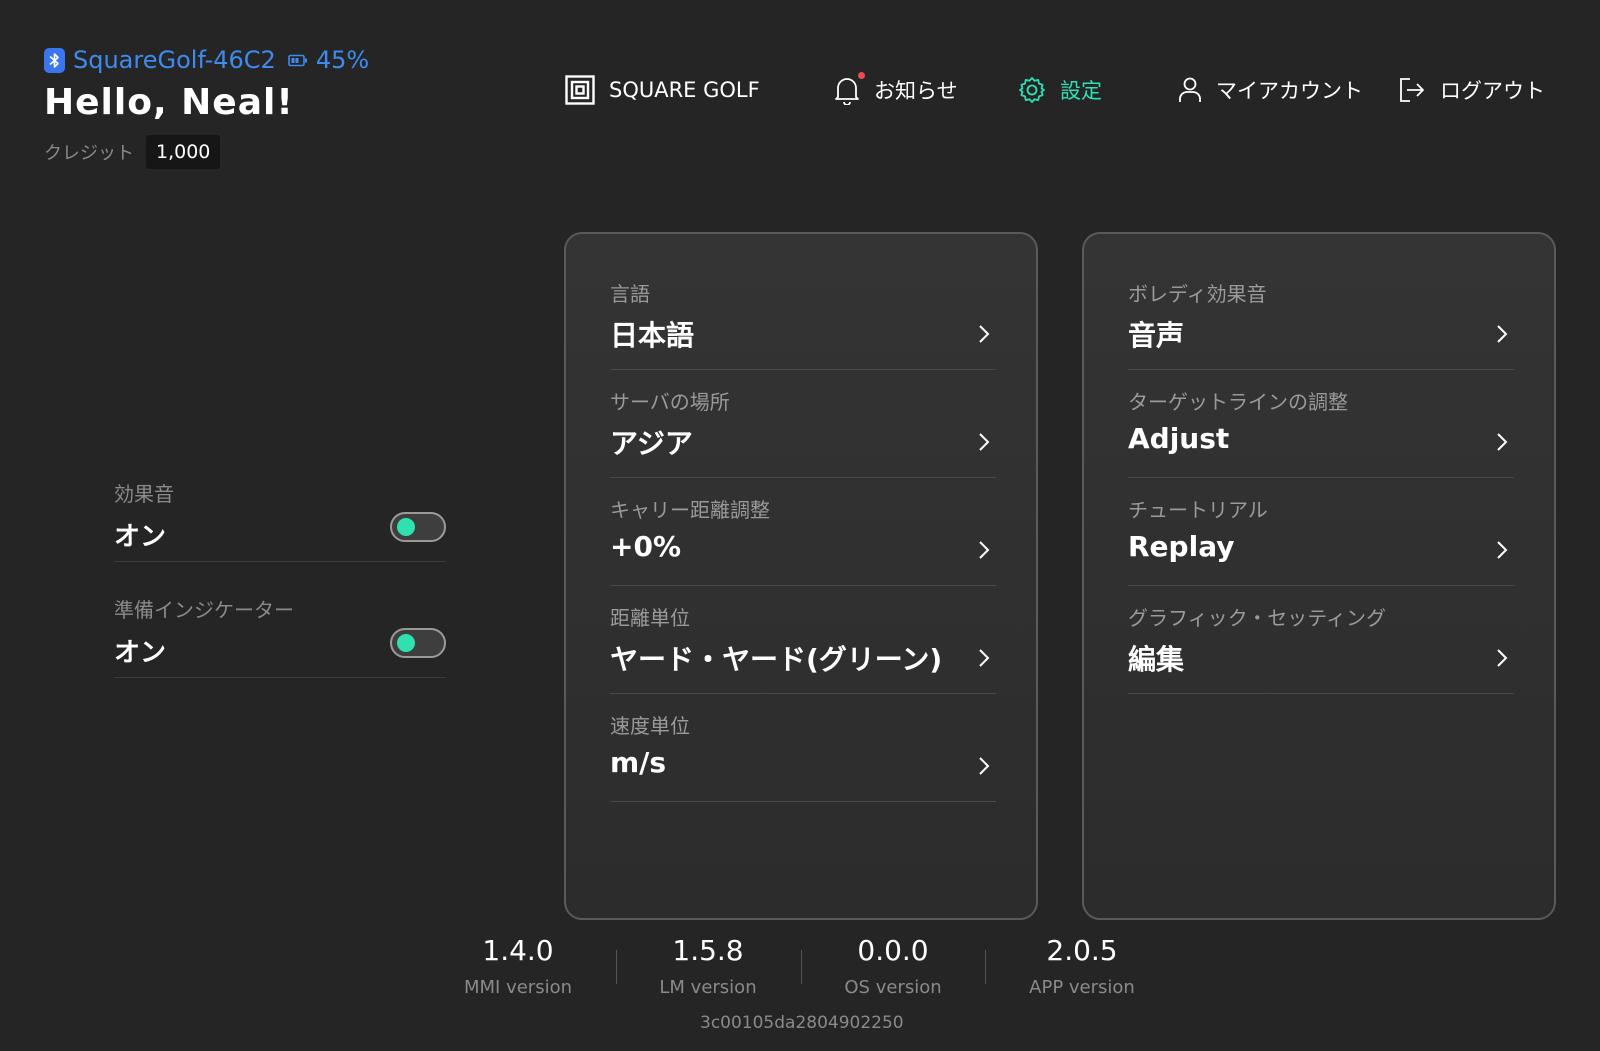 The height and width of the screenshot is (1051, 1600). I want to click on battery-percent: 45%, so click(342, 60).